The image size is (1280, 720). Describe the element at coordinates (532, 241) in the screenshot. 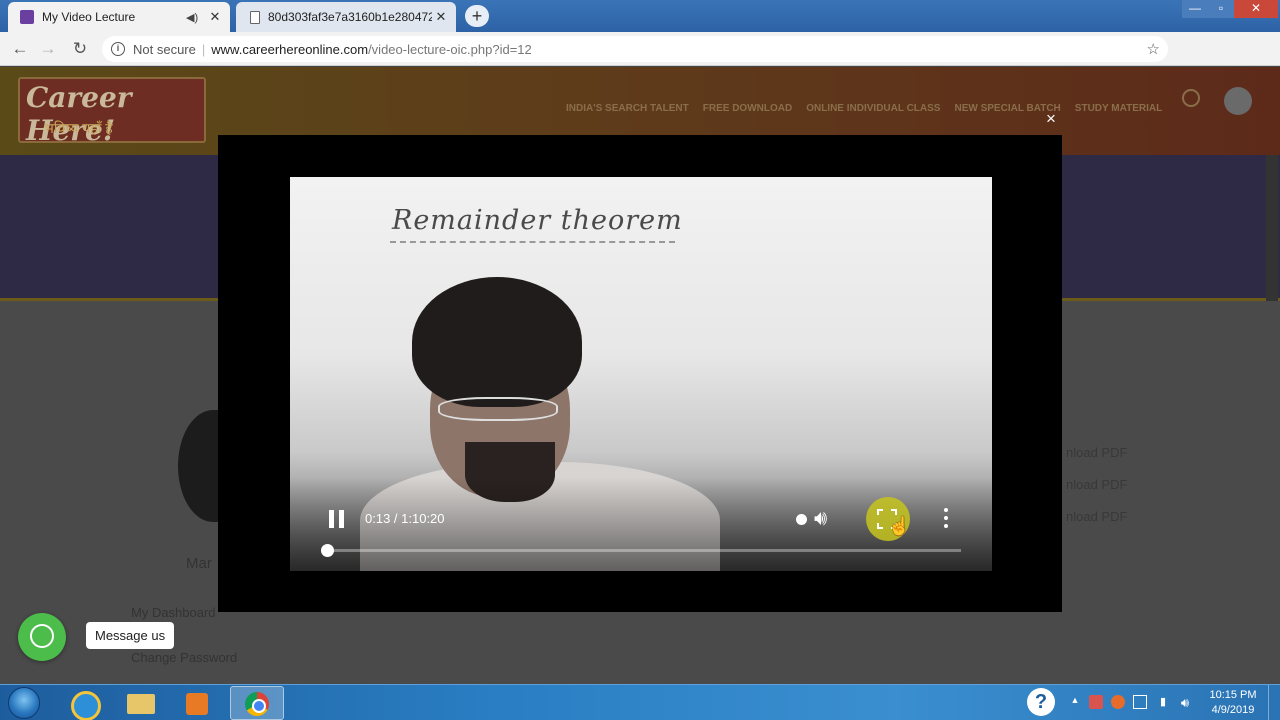

I see `whiteboard-underline` at that location.